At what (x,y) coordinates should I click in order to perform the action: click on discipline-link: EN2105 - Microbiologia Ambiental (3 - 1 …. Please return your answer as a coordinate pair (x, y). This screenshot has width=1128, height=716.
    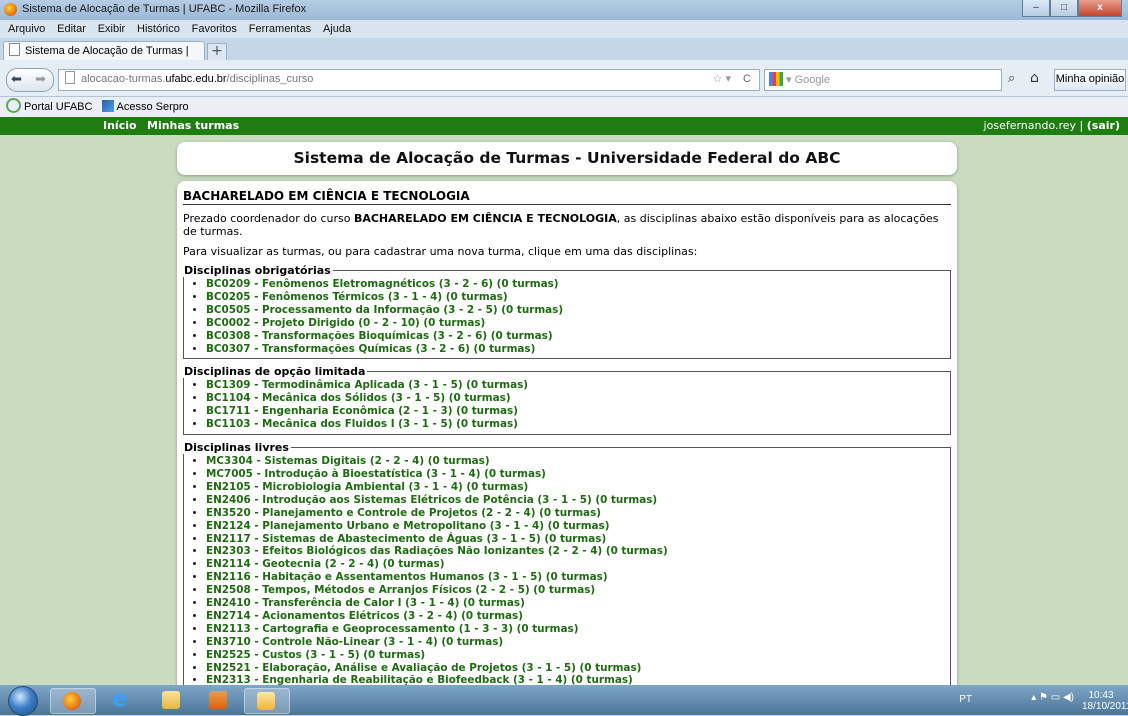
    Looking at the image, I should click on (578, 487).